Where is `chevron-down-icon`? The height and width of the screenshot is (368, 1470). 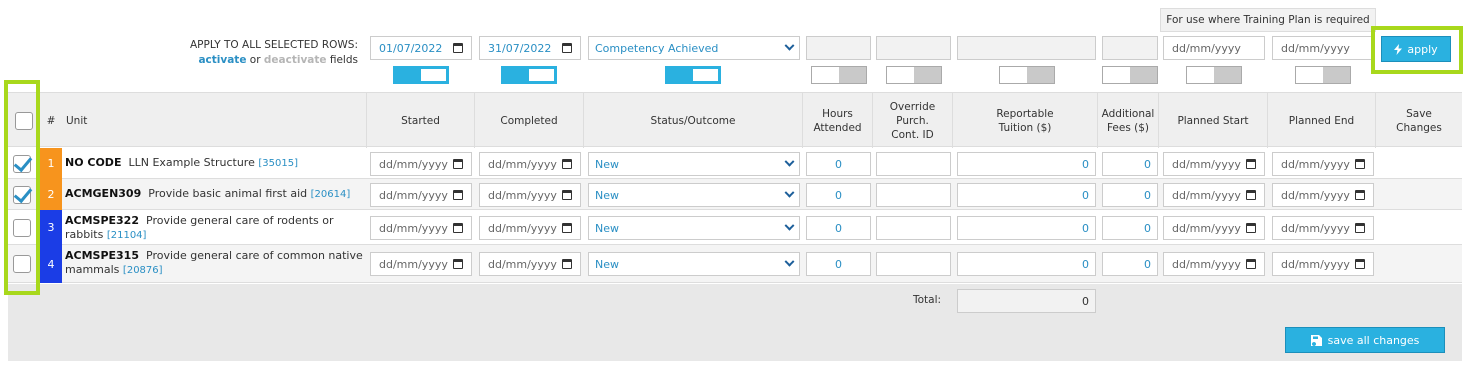 chevron-down-icon is located at coordinates (789, 161).